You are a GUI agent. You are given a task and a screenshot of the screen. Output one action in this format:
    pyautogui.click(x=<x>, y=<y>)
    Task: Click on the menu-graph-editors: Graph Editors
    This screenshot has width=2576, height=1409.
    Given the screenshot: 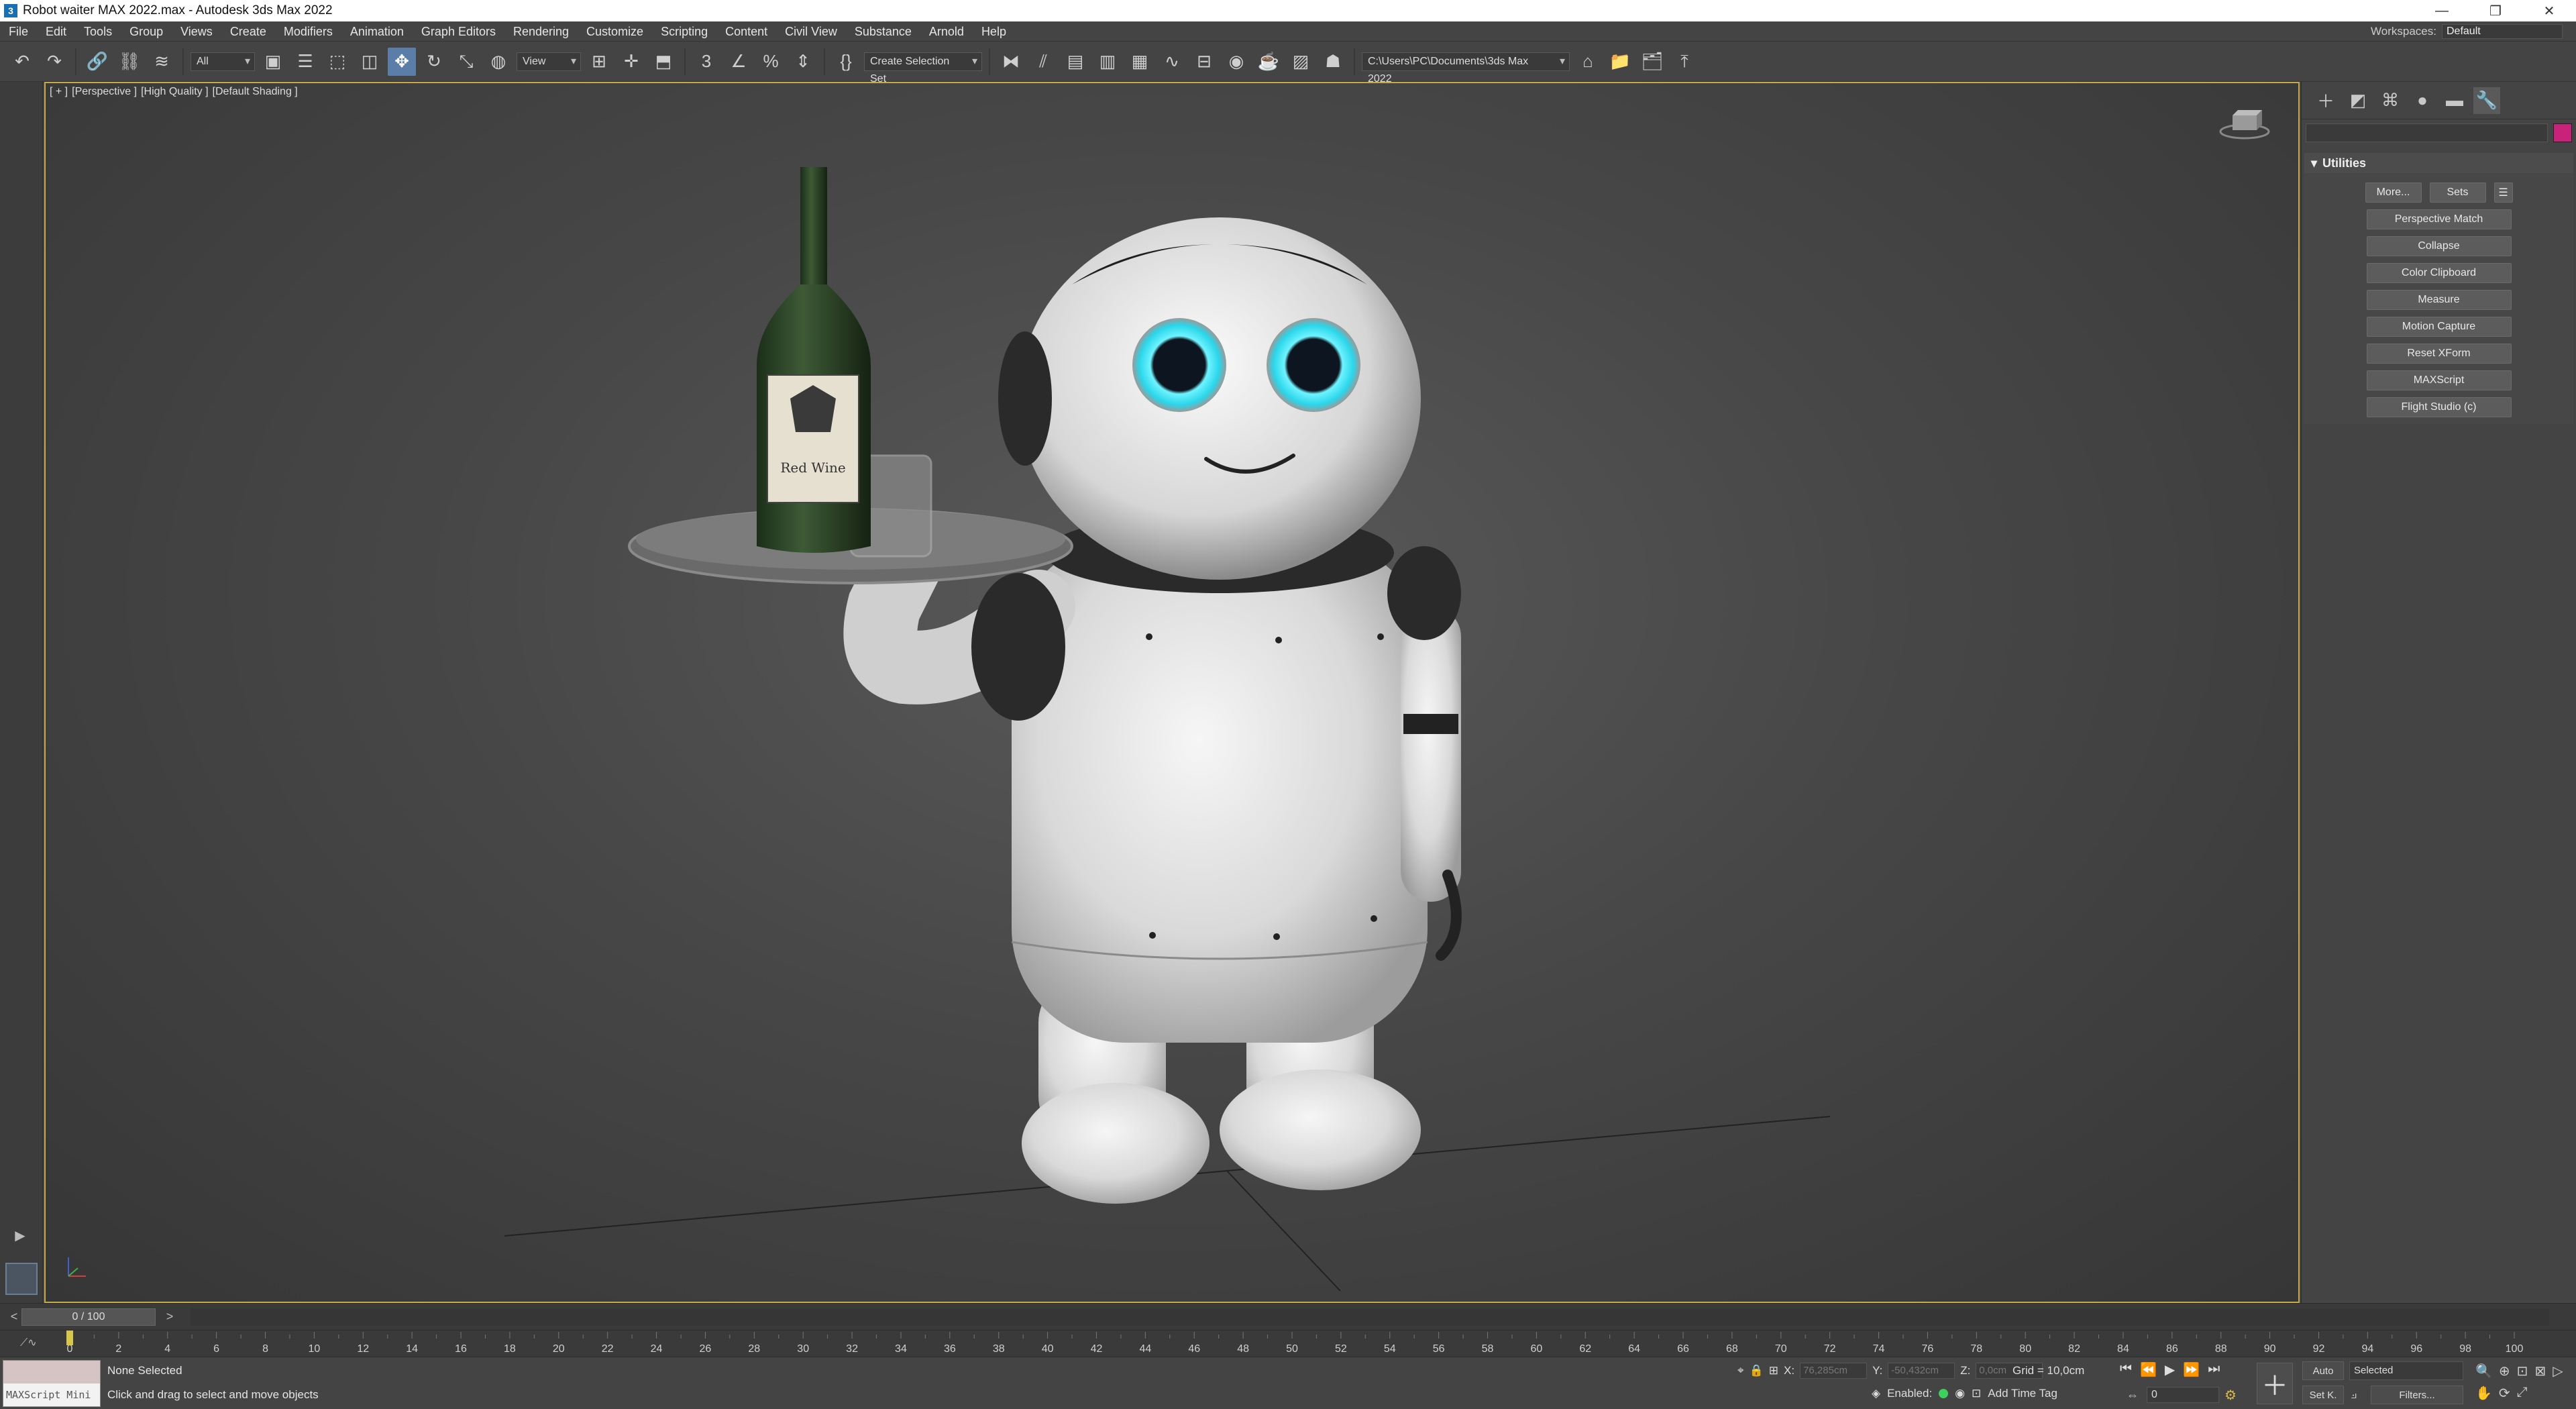 What is the action you would take?
    pyautogui.click(x=458, y=31)
    